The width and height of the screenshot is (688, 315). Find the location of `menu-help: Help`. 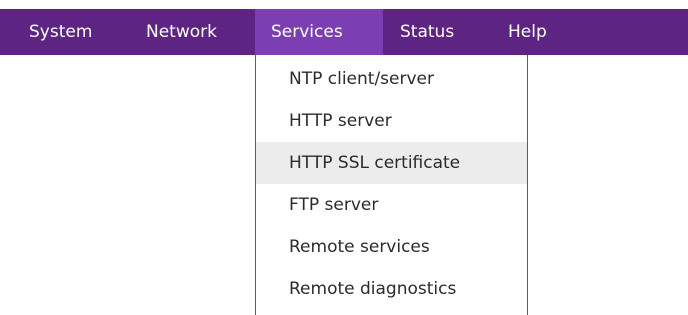

menu-help: Help is located at coordinates (531, 32).